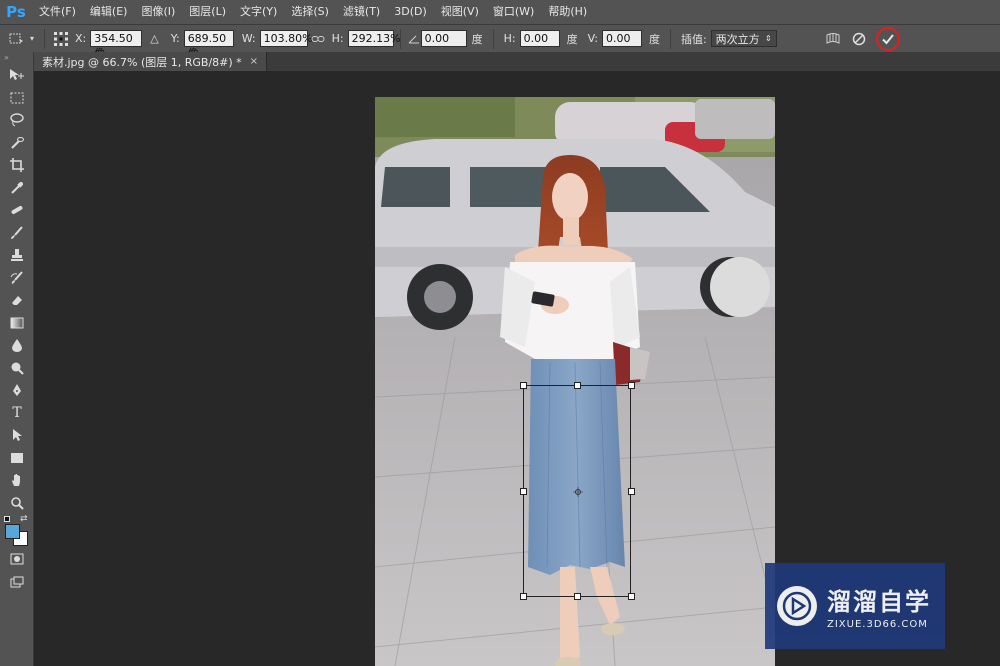 The width and height of the screenshot is (1000, 666). I want to click on transform-center-point-icon, so click(578, 492).